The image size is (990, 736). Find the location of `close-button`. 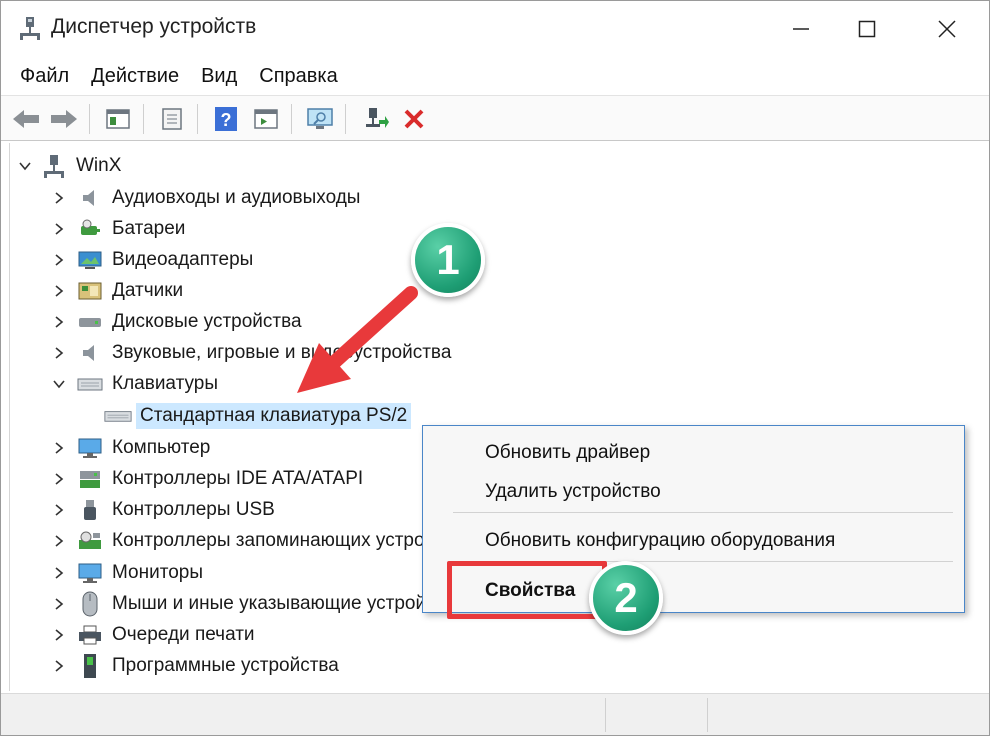

close-button is located at coordinates (947, 29).